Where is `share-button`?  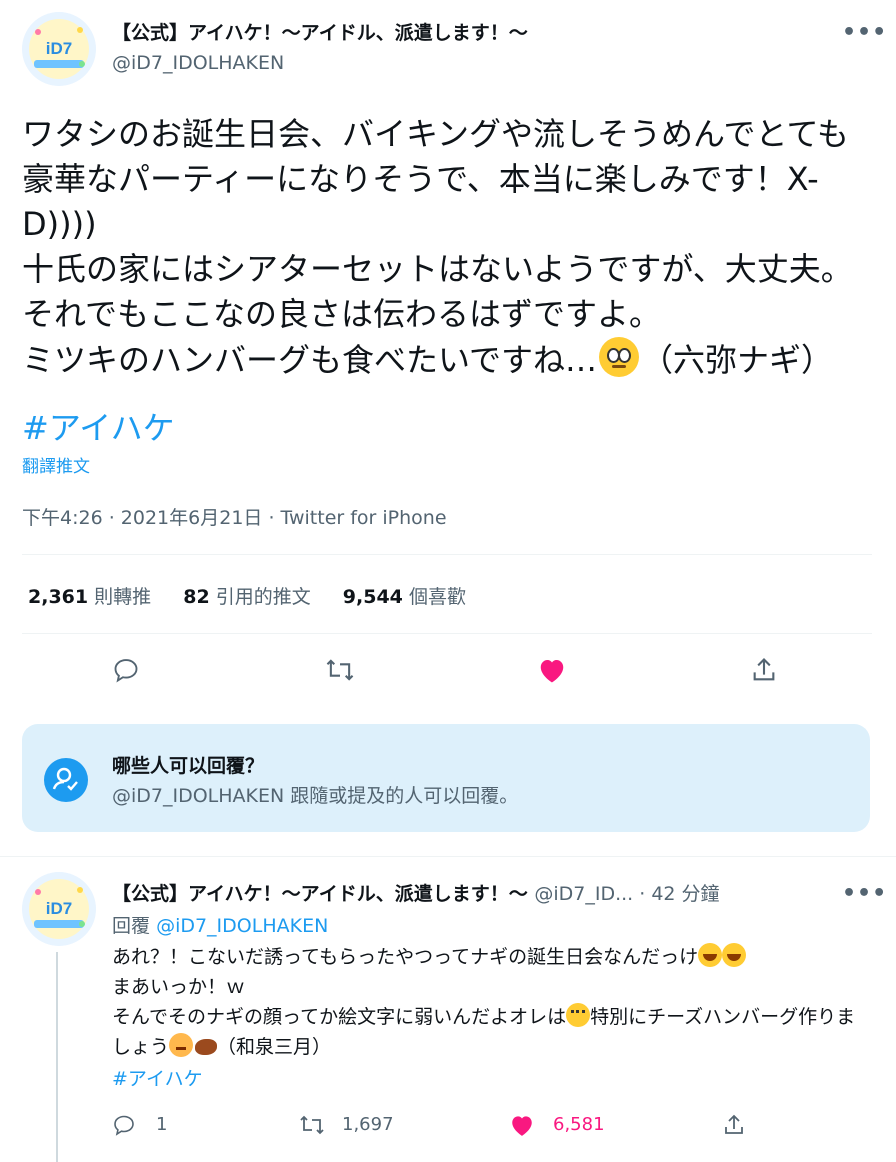 share-button is located at coordinates (764, 670).